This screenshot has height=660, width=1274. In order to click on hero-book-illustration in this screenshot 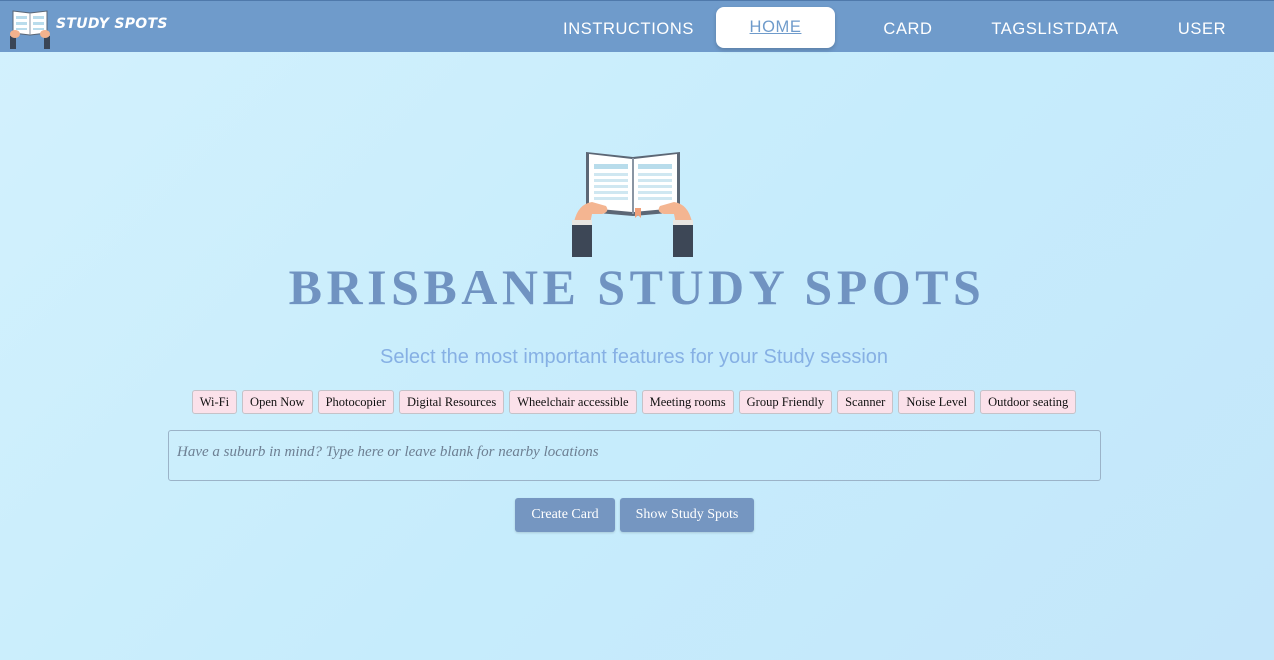, I will do `click(633, 205)`.